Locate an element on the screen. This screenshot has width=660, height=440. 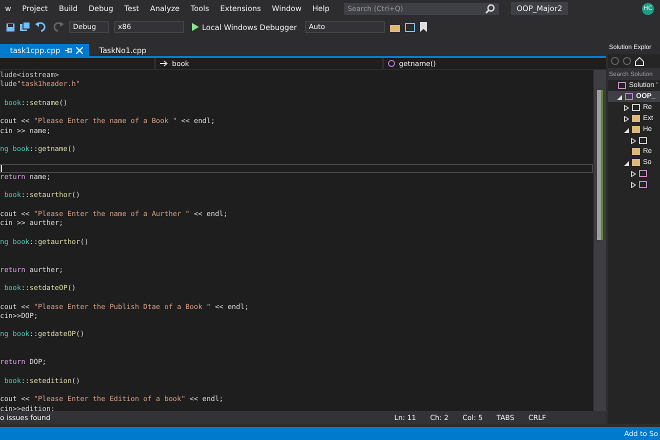
bookmark-icon is located at coordinates (423, 27).